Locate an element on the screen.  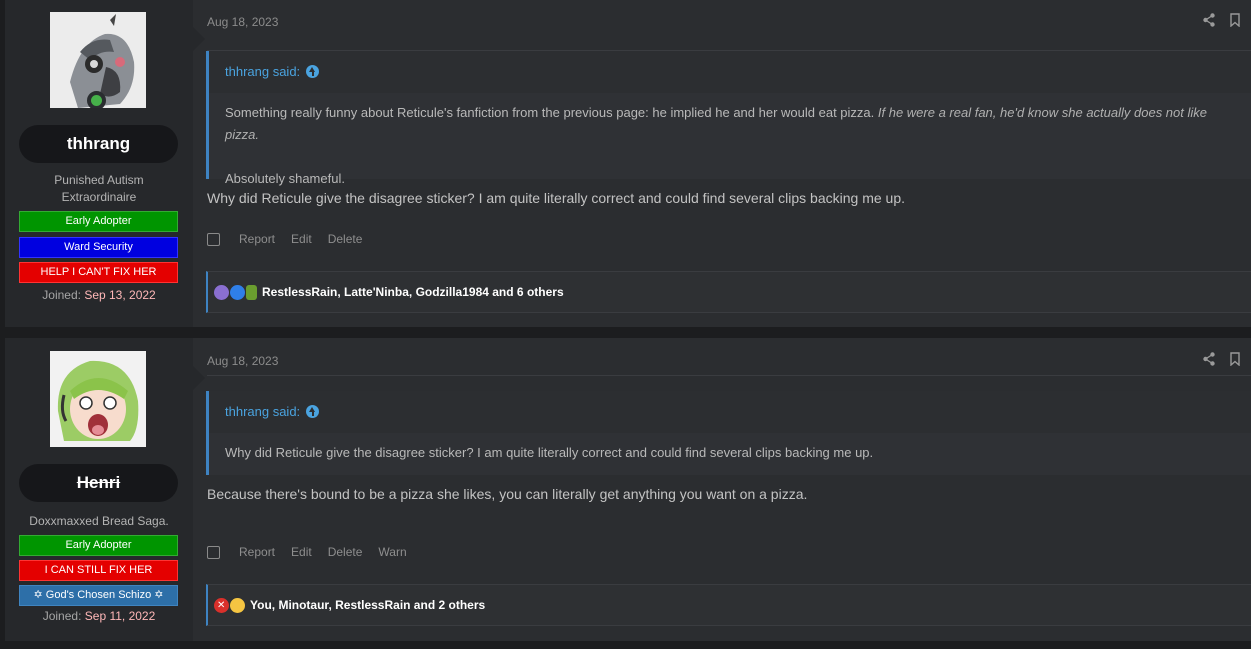
reaction-sticker-icon is located at coordinates (251, 292).